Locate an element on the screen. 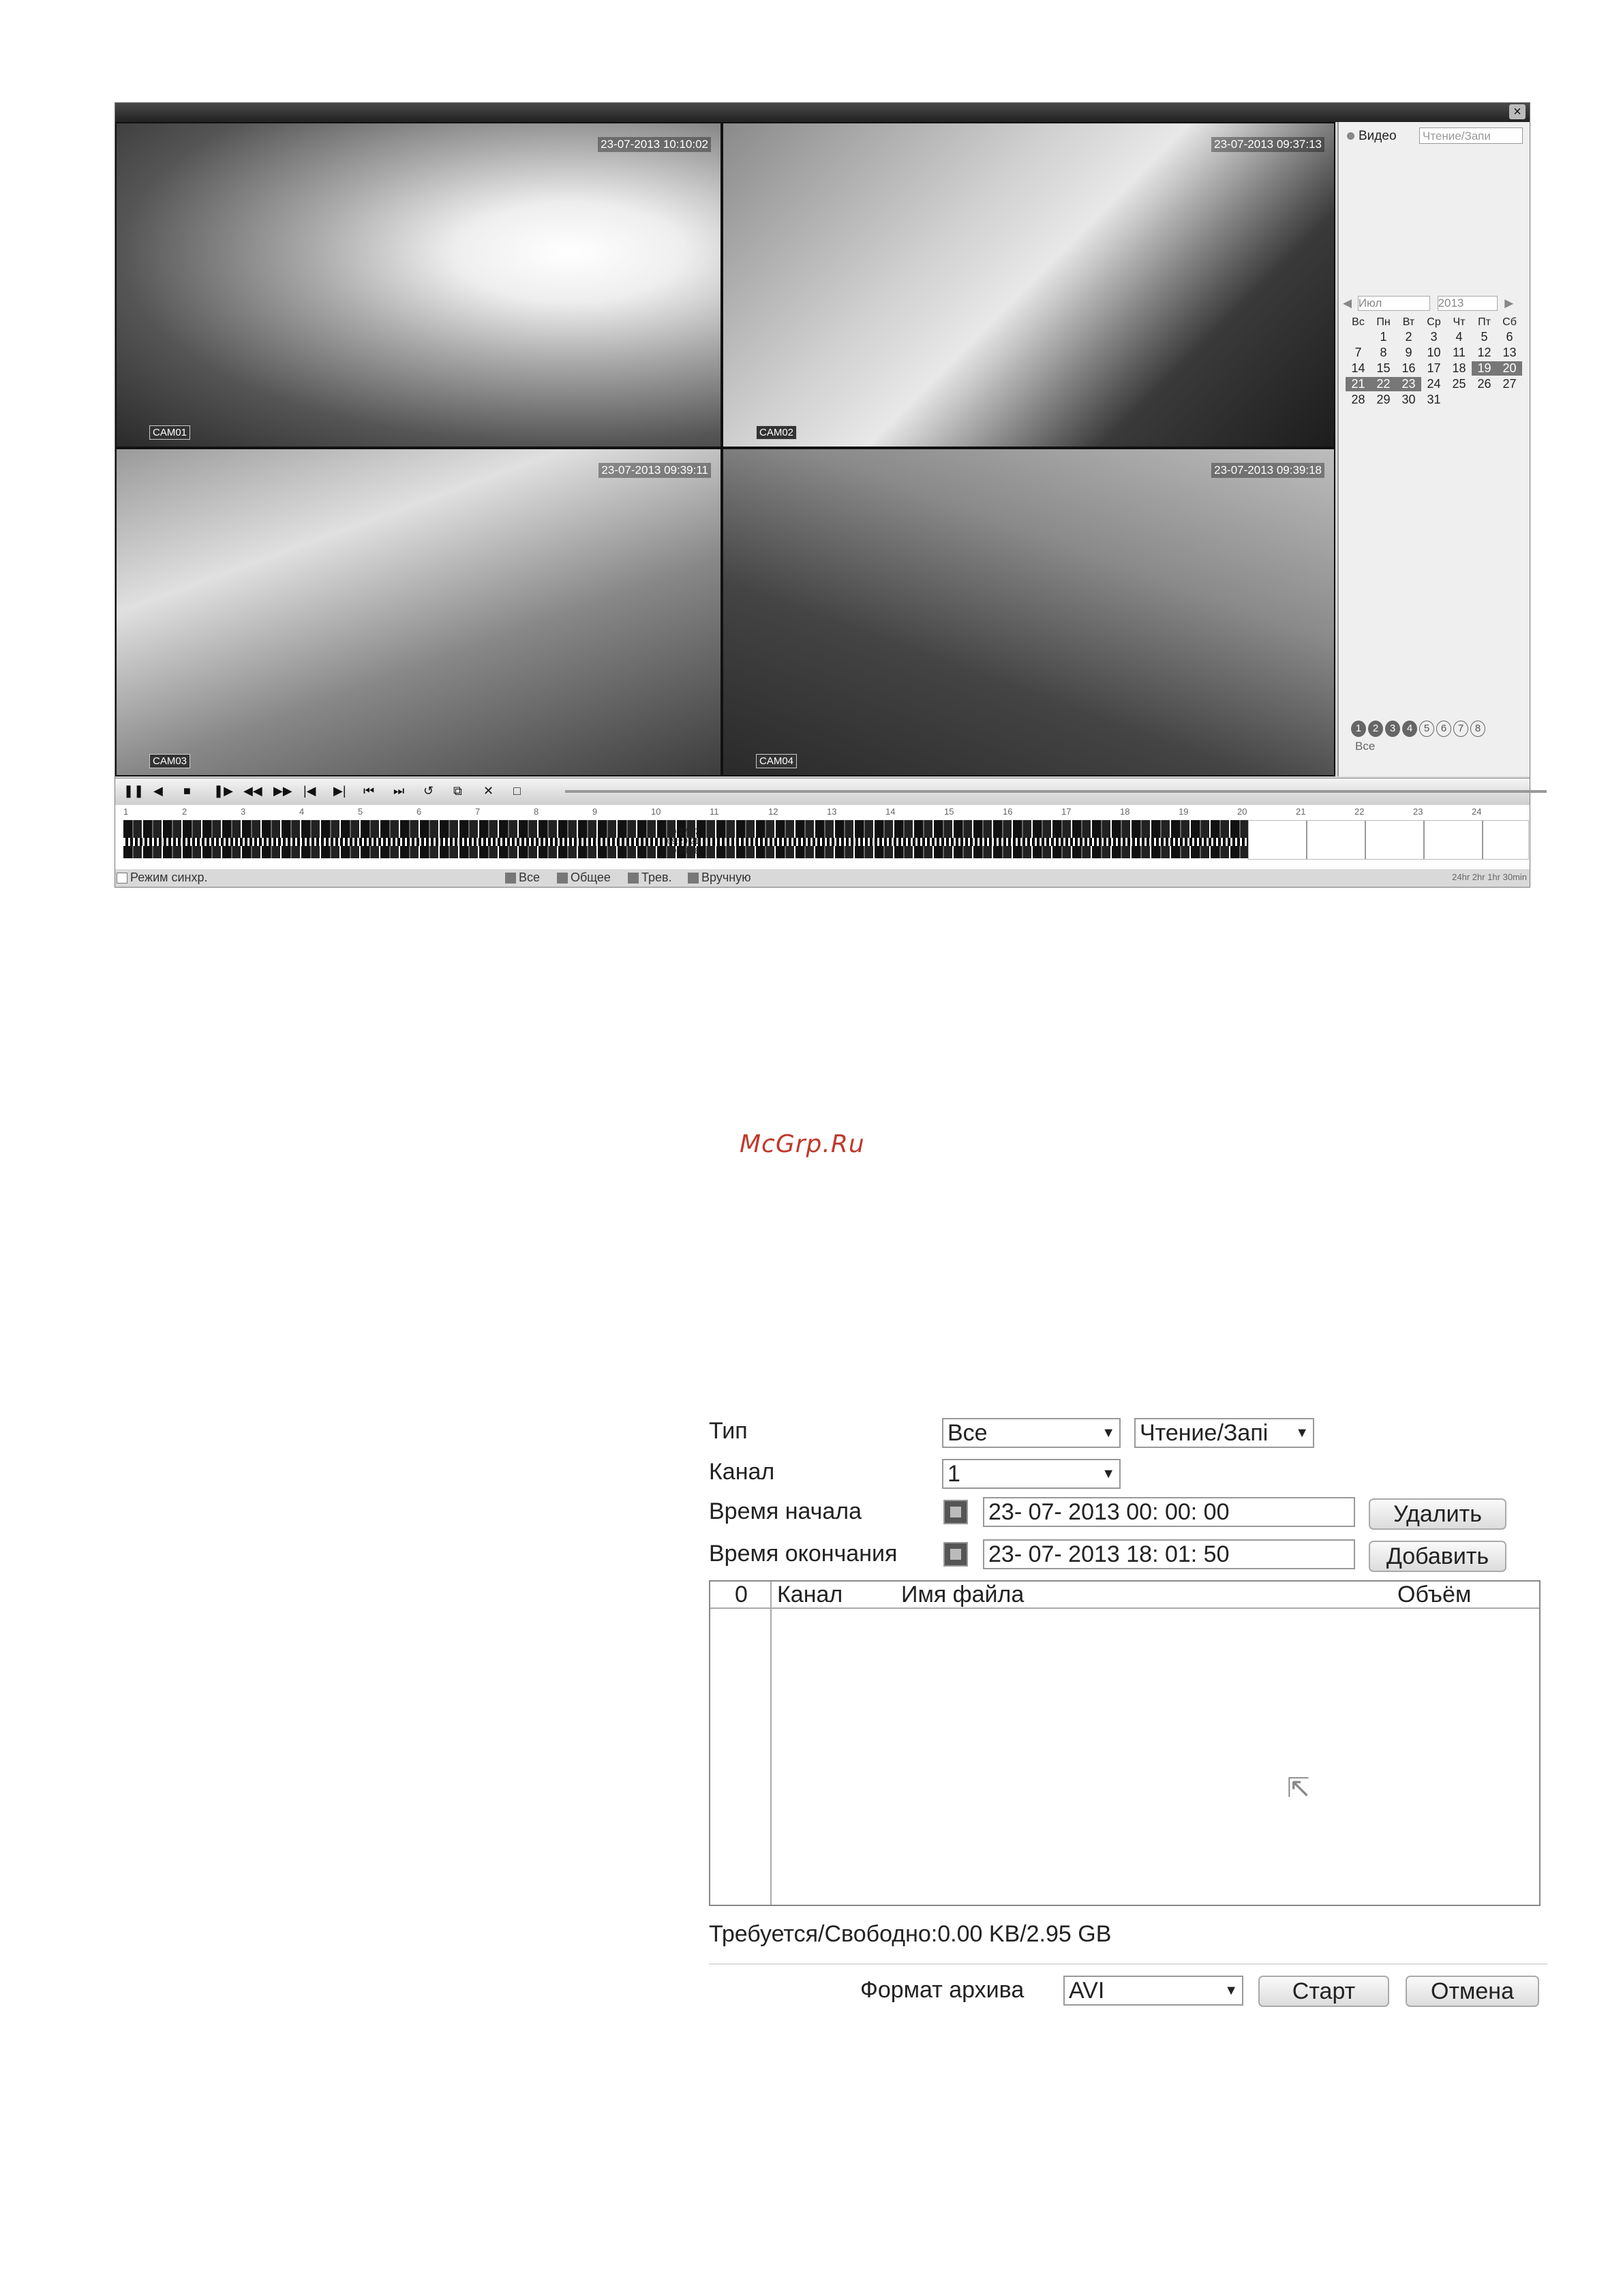 This screenshot has height=2296, width=1623. file-list: 0 Канал Имя файла Объём ⇱ is located at coordinates (1125, 1743).